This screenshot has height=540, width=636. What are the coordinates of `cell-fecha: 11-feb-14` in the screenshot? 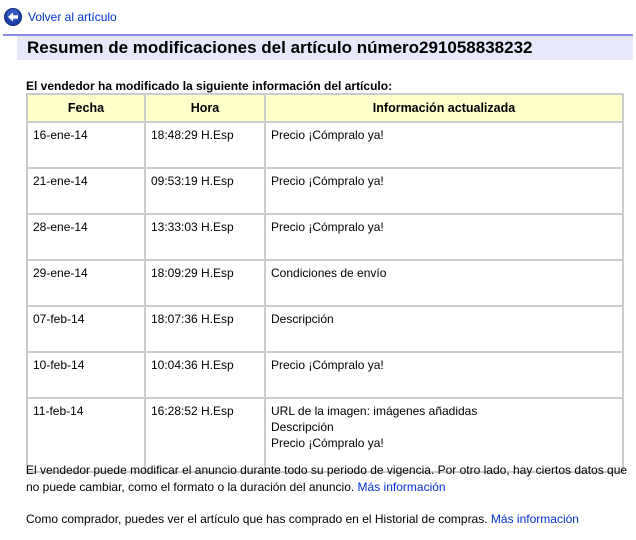 It's located at (86, 435).